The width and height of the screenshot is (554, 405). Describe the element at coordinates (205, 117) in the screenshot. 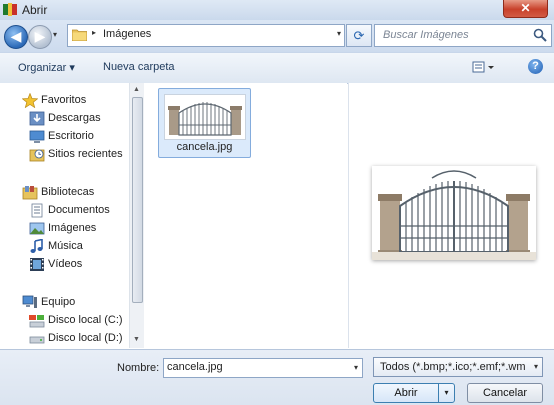

I see `file-thumbnail` at that location.